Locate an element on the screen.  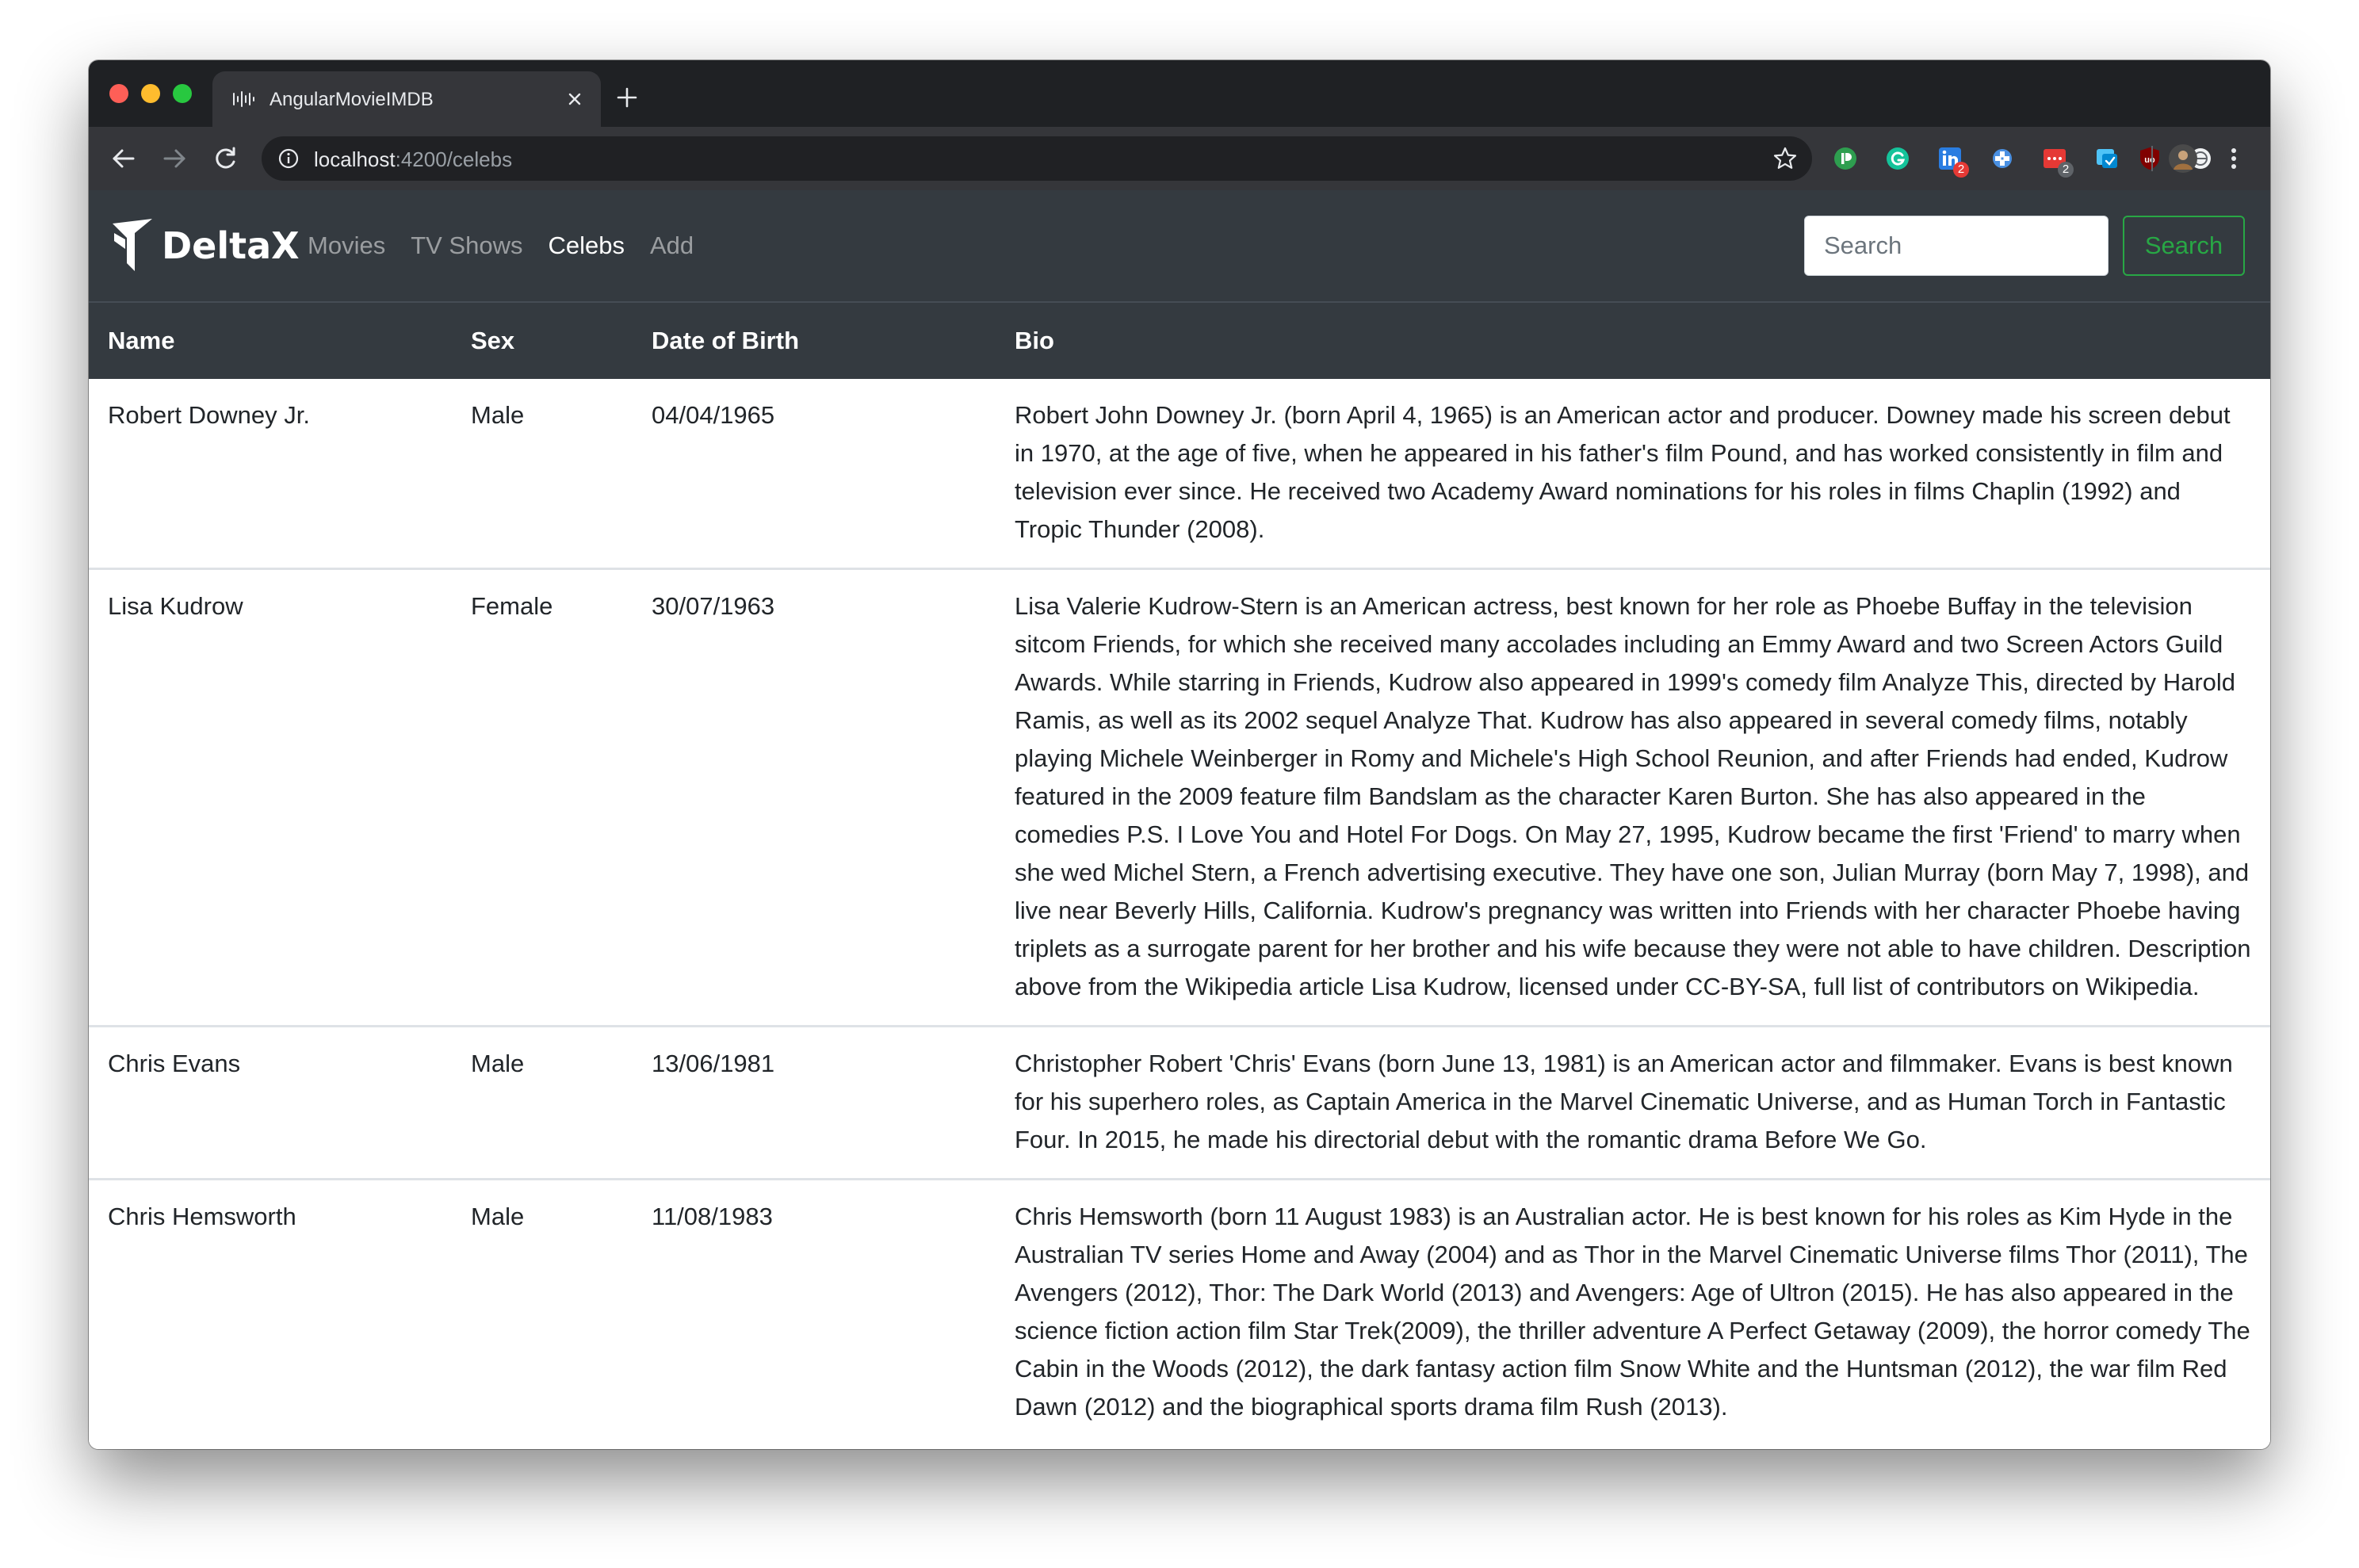
browser-menu-kebab-icon is located at coordinates (2234, 159).